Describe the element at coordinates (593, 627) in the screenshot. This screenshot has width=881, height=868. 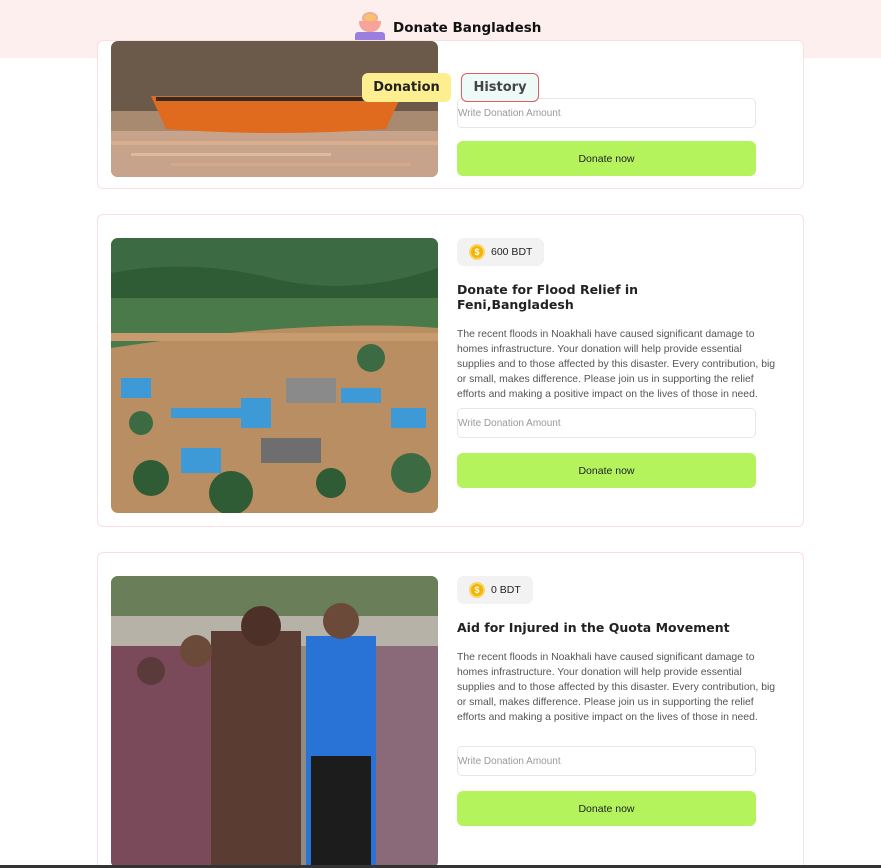
I see `card-title: Aid for Injured in the Quota Movement` at that location.